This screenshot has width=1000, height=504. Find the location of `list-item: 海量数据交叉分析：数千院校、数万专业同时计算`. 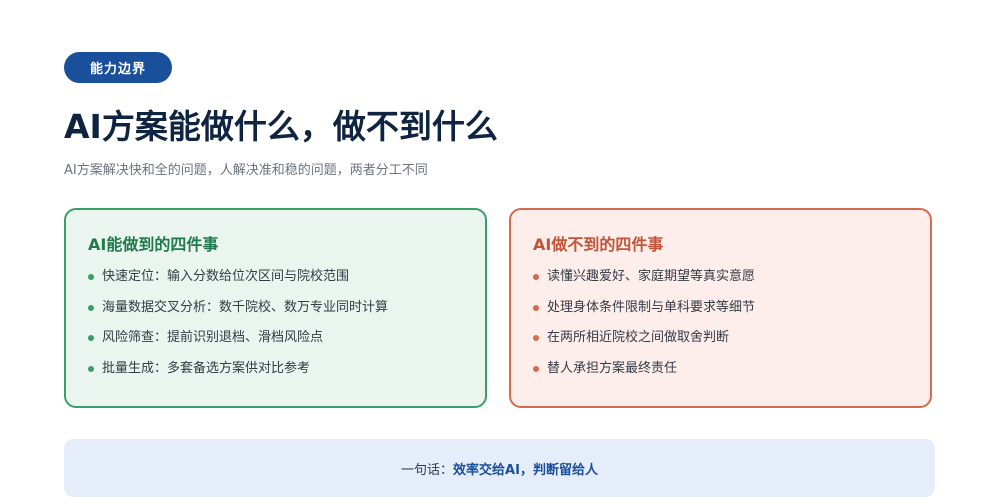

list-item: 海量数据交叉分析：数千院校、数万专业同时计算 is located at coordinates (286, 308).